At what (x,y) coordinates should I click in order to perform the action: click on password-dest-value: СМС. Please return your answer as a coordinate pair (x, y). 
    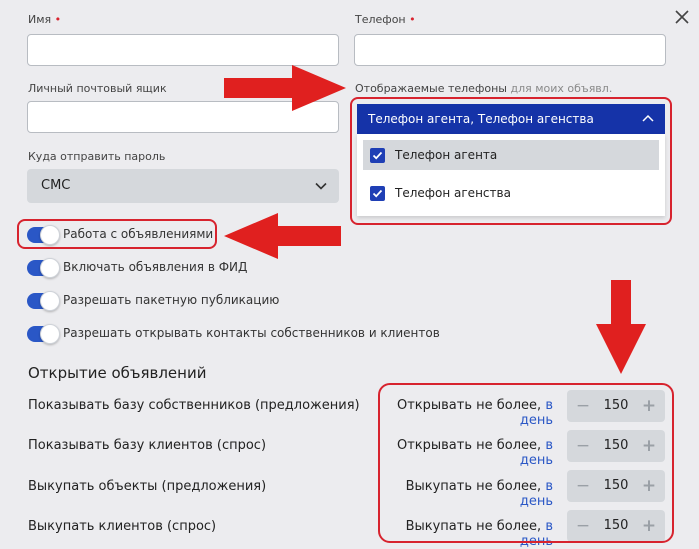
    Looking at the image, I should click on (56, 185).